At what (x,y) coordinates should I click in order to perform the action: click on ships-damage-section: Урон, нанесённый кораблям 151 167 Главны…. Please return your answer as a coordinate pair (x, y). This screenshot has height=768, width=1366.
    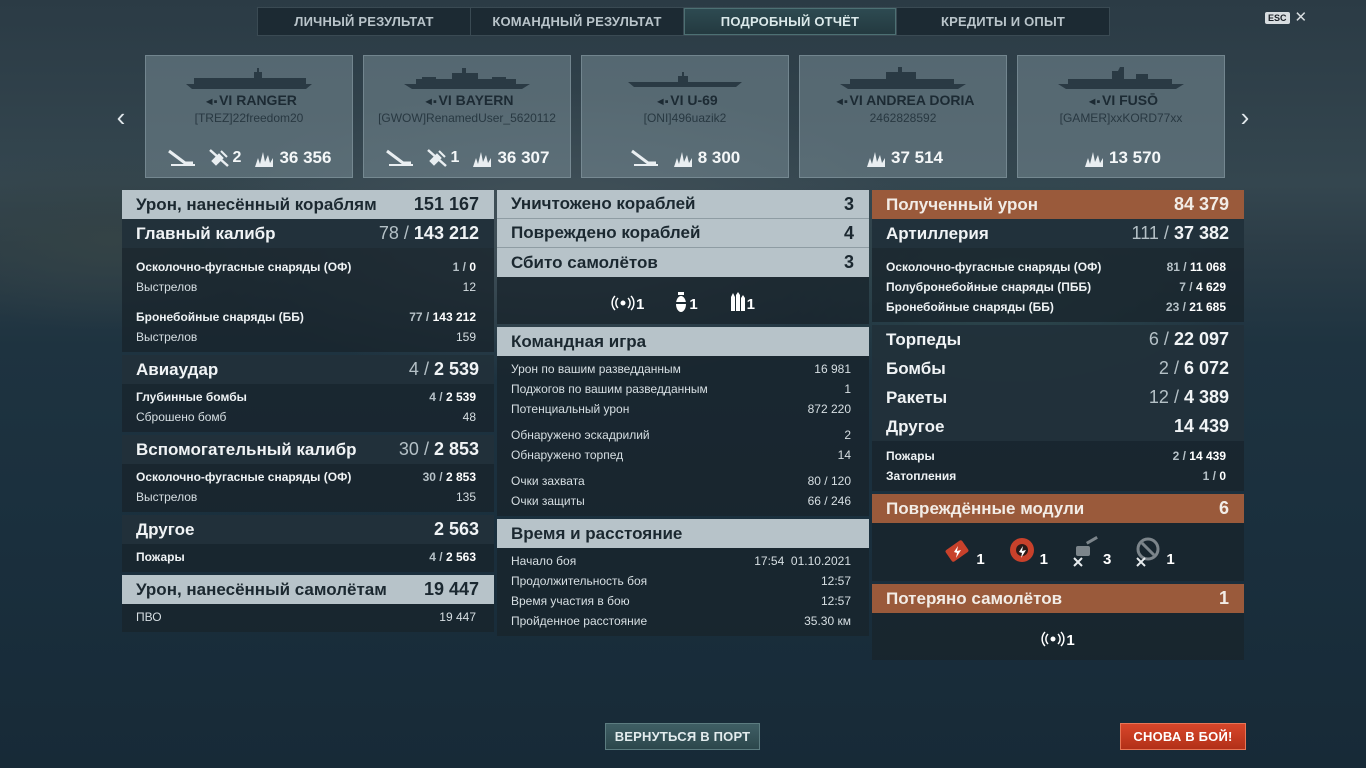
    Looking at the image, I should click on (308, 271).